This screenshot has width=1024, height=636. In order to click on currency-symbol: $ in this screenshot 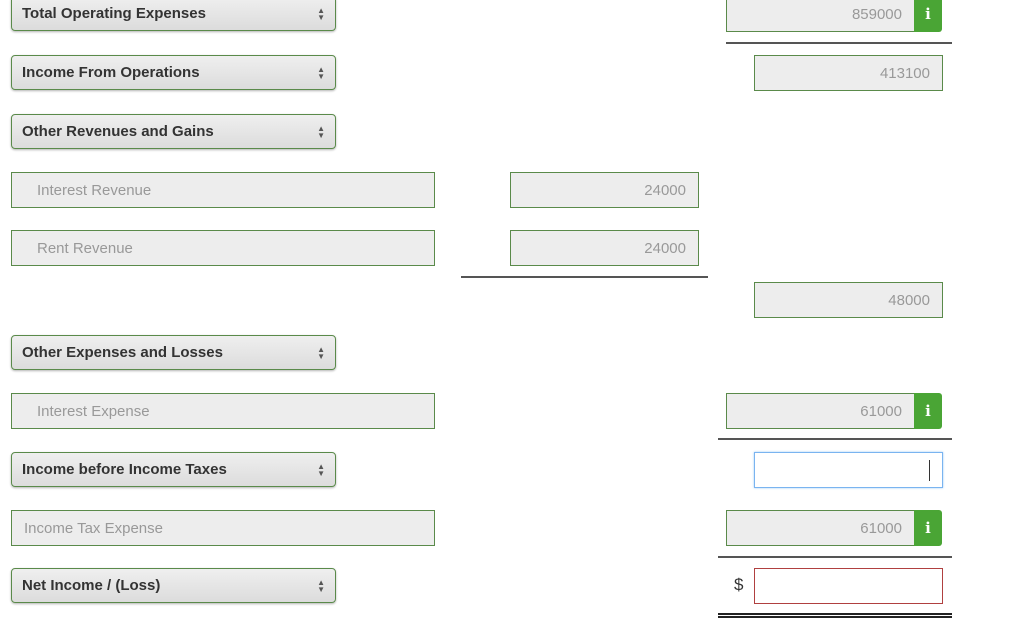, I will do `click(739, 584)`.